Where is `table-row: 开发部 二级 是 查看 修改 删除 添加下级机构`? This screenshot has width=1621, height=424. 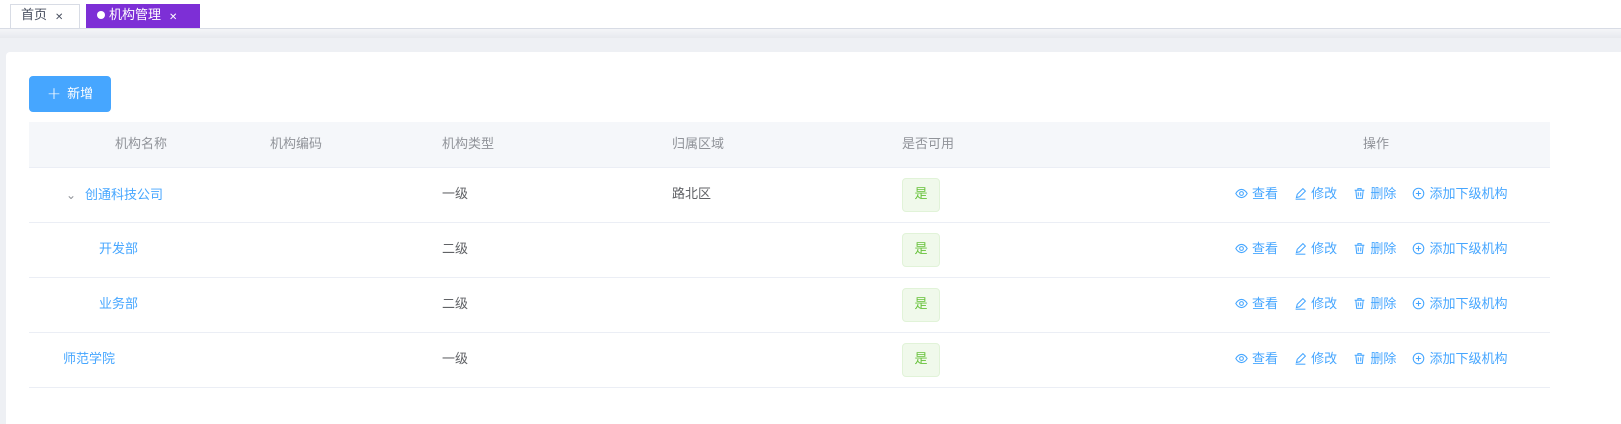 table-row: 开发部 二级 是 查看 修改 删除 添加下级机构 is located at coordinates (789, 250).